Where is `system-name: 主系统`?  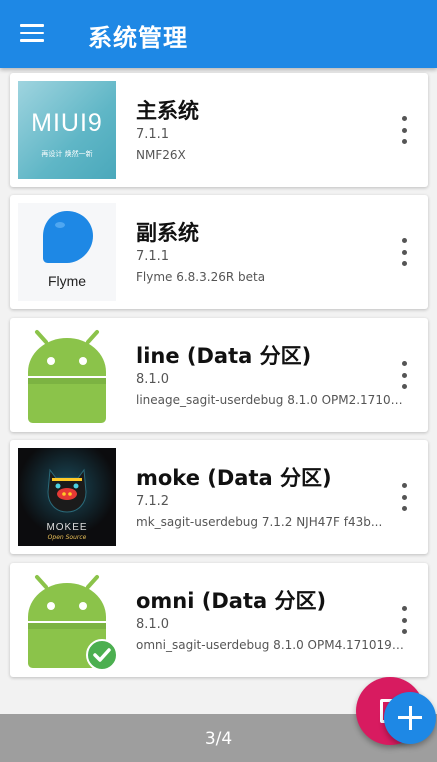 system-name: 主系统 is located at coordinates (167, 111).